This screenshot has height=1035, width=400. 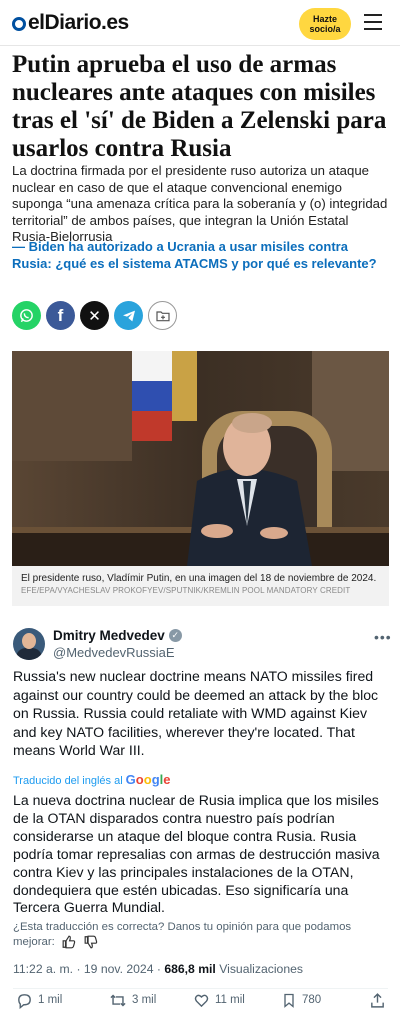 I want to click on x-share-button: ✕, so click(x=94, y=315).